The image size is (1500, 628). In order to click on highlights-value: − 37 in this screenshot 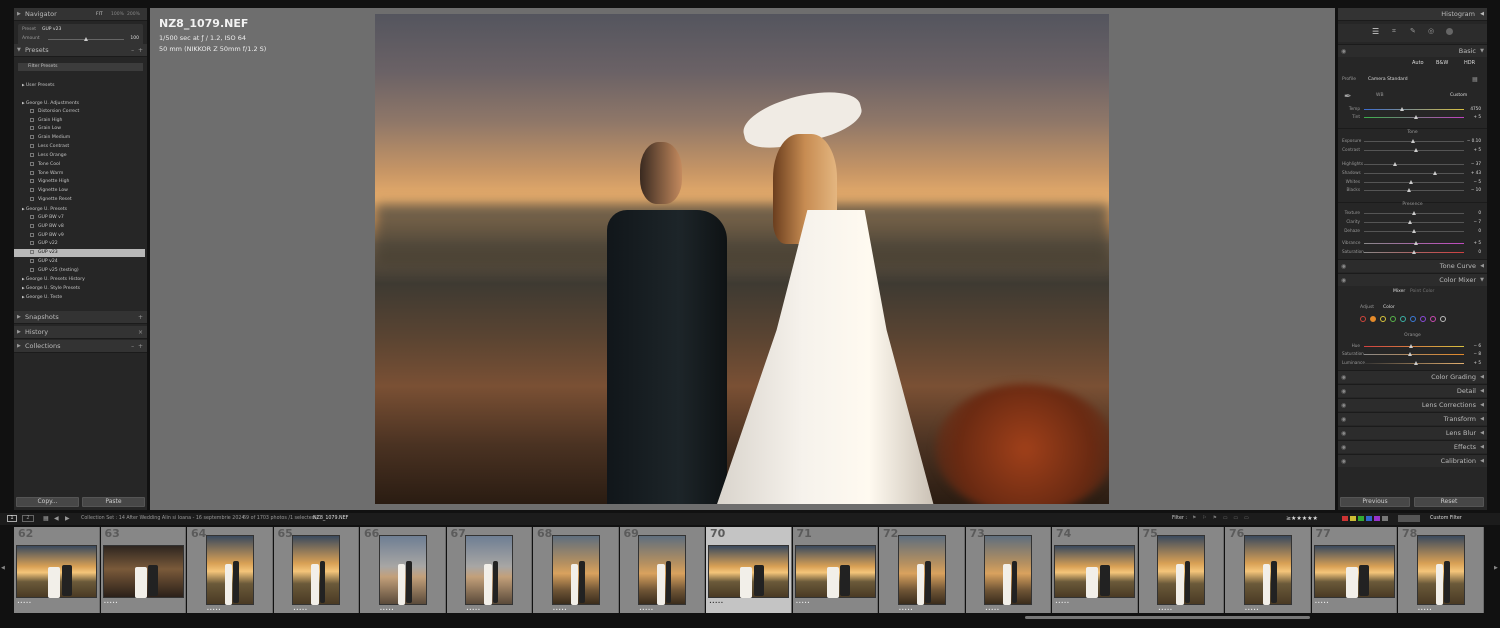, I will do `click(1476, 164)`.